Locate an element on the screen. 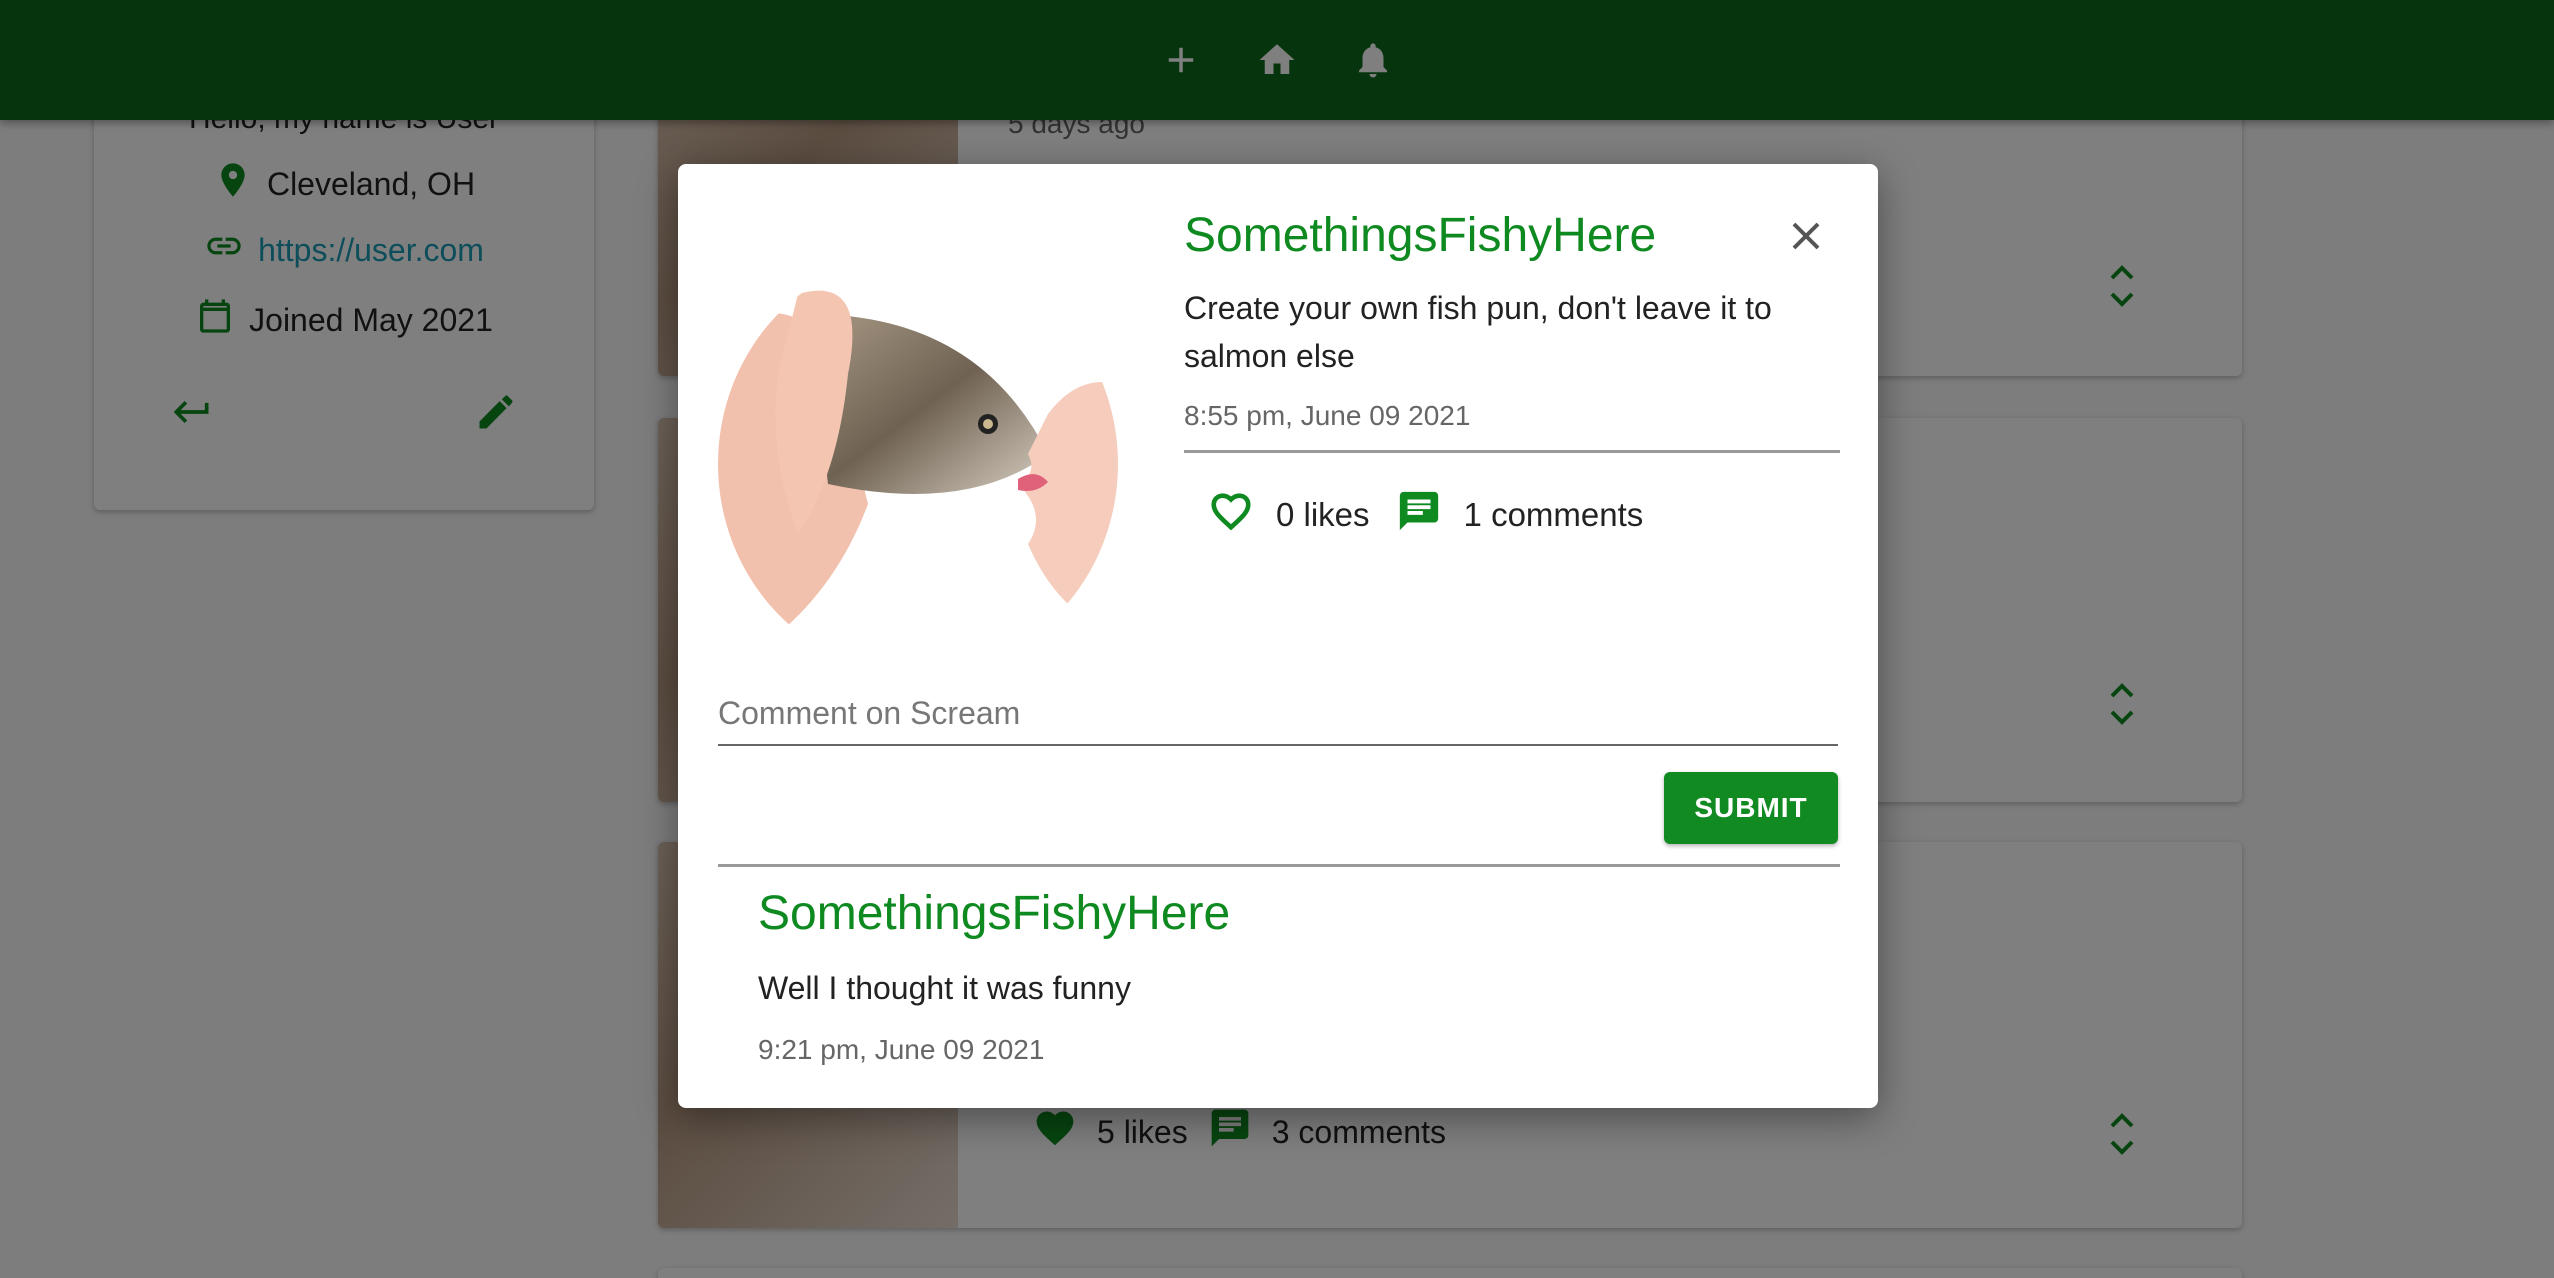  like-button is located at coordinates (1231, 515).